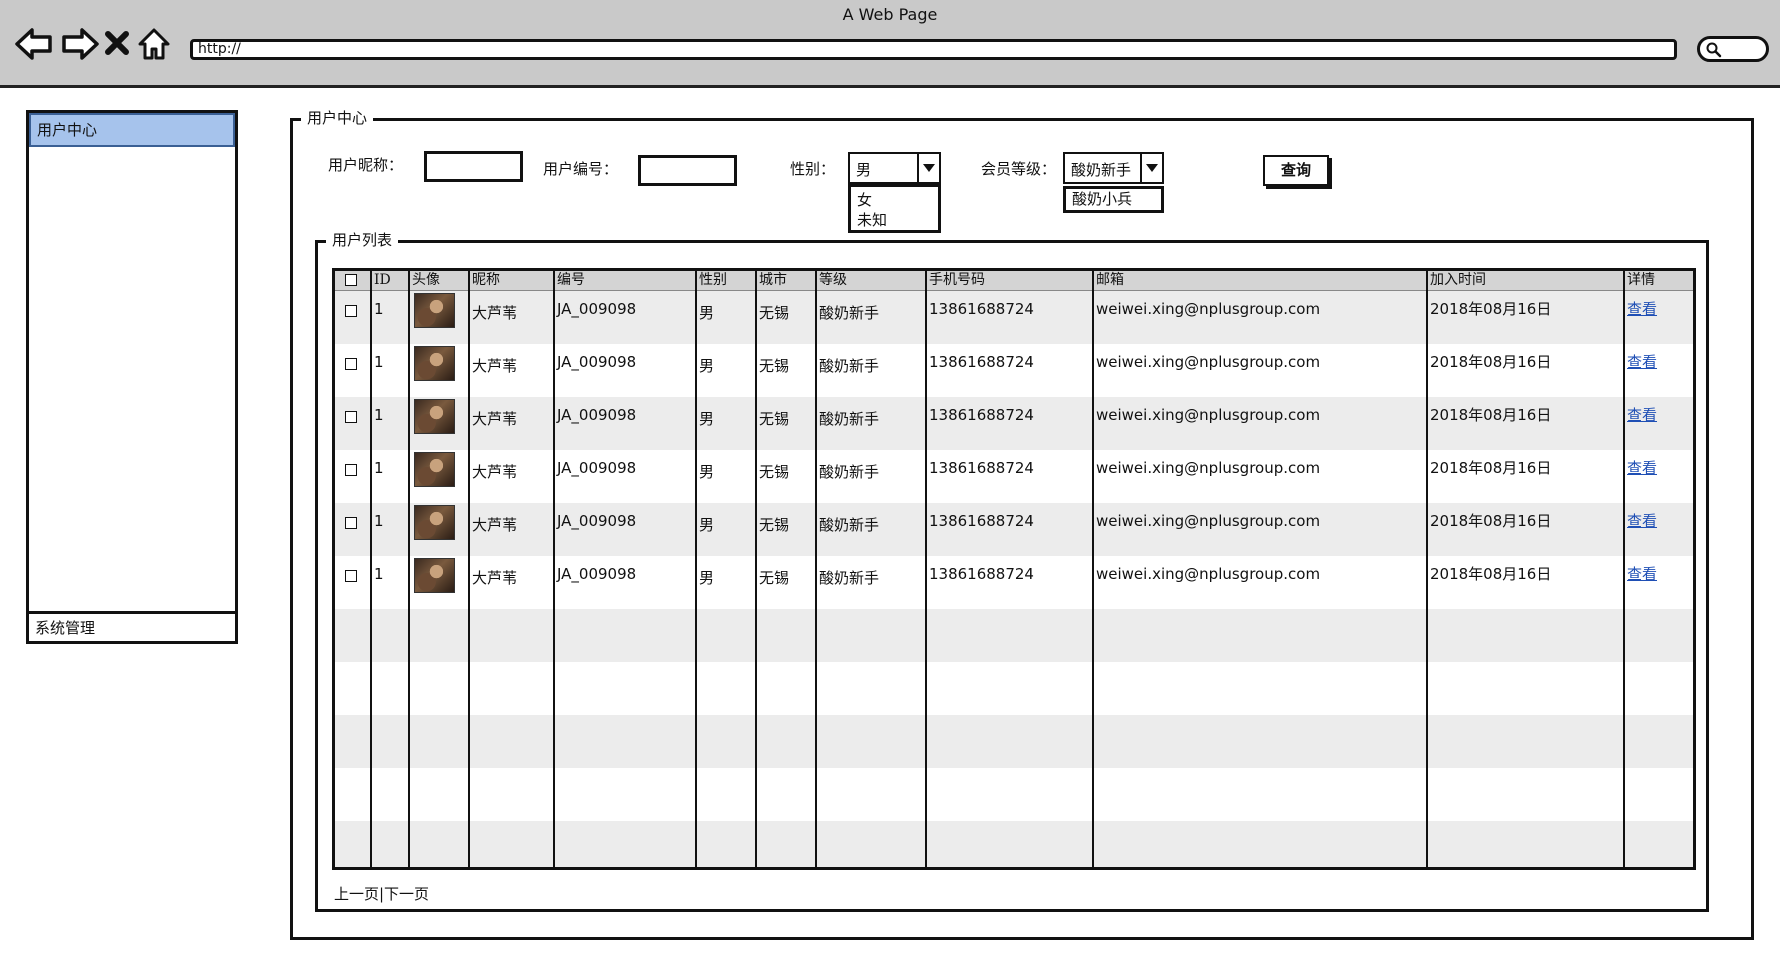 Image resolution: width=1780 pixels, height=958 pixels. Describe the element at coordinates (957, 280) in the screenshot. I see `column-header: 手机号码` at that location.